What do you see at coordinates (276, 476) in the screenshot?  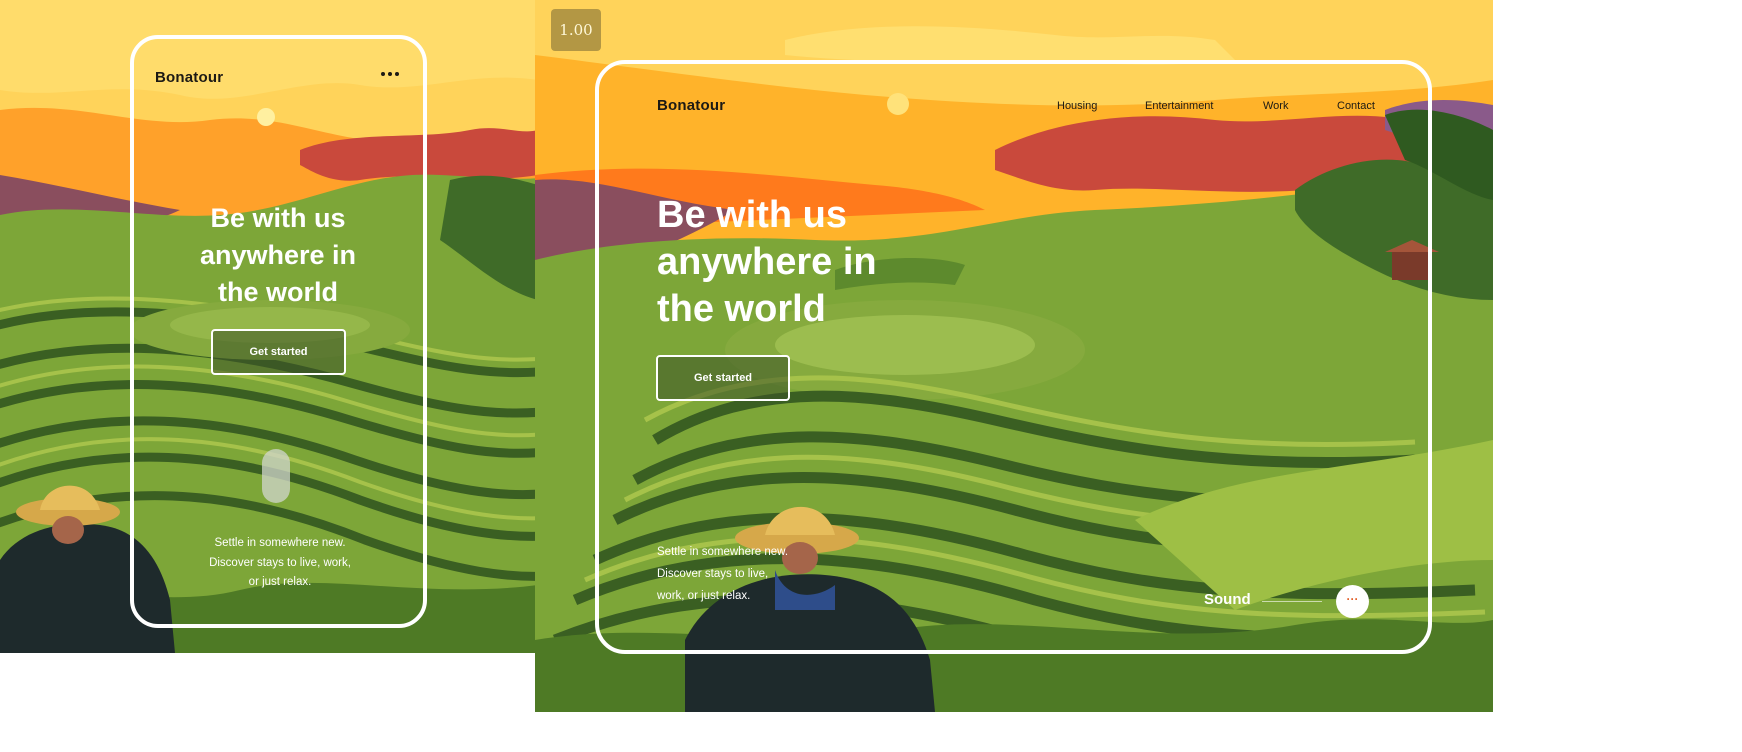 I see `scroll-pill-icon` at bounding box center [276, 476].